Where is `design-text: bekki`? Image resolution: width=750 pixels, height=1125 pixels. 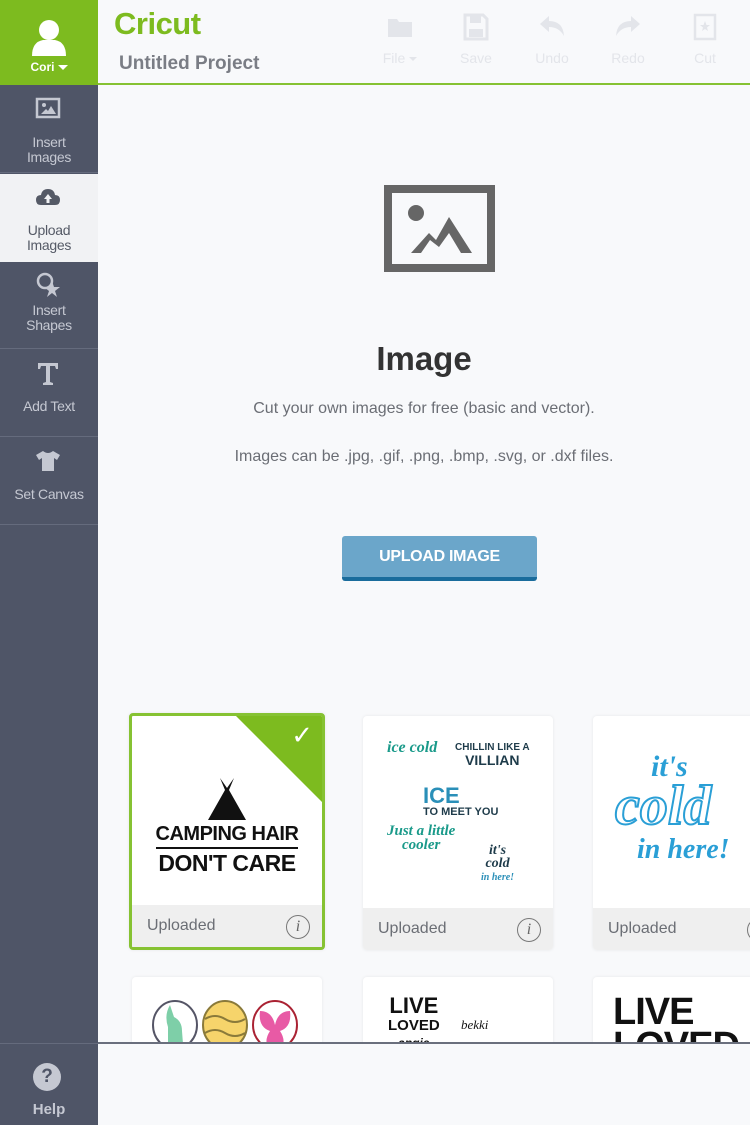 design-text: bekki is located at coordinates (475, 1024).